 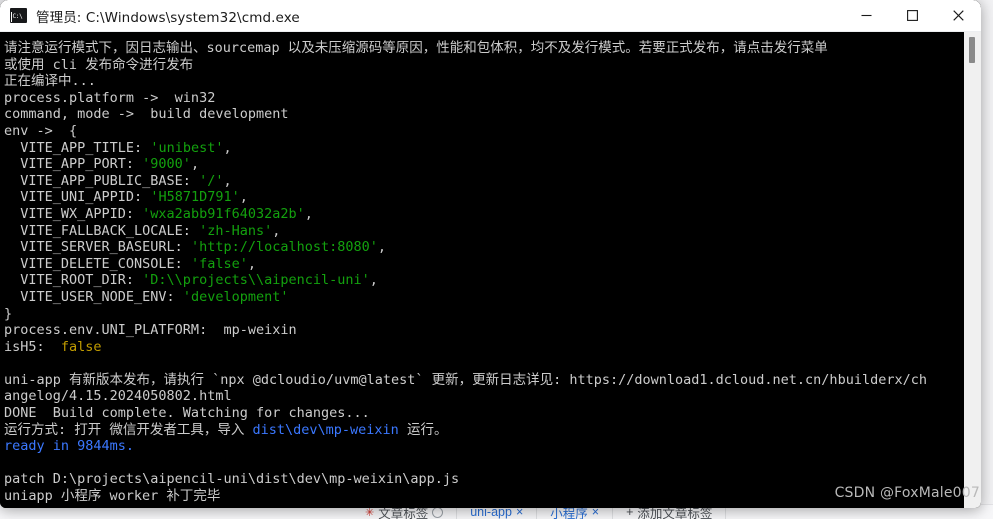 I want to click on console-line: VITE_FALLBACK_LOCALE: 'zh-Hans',, so click(x=488, y=231).